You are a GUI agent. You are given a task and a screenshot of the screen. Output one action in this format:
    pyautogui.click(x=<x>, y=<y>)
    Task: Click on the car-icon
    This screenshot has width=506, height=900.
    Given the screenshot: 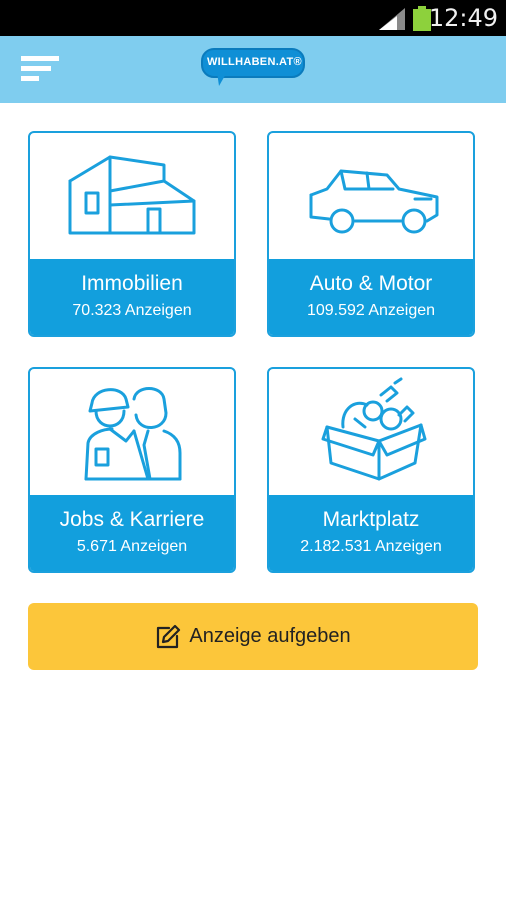 What is the action you would take?
    pyautogui.click(x=374, y=201)
    